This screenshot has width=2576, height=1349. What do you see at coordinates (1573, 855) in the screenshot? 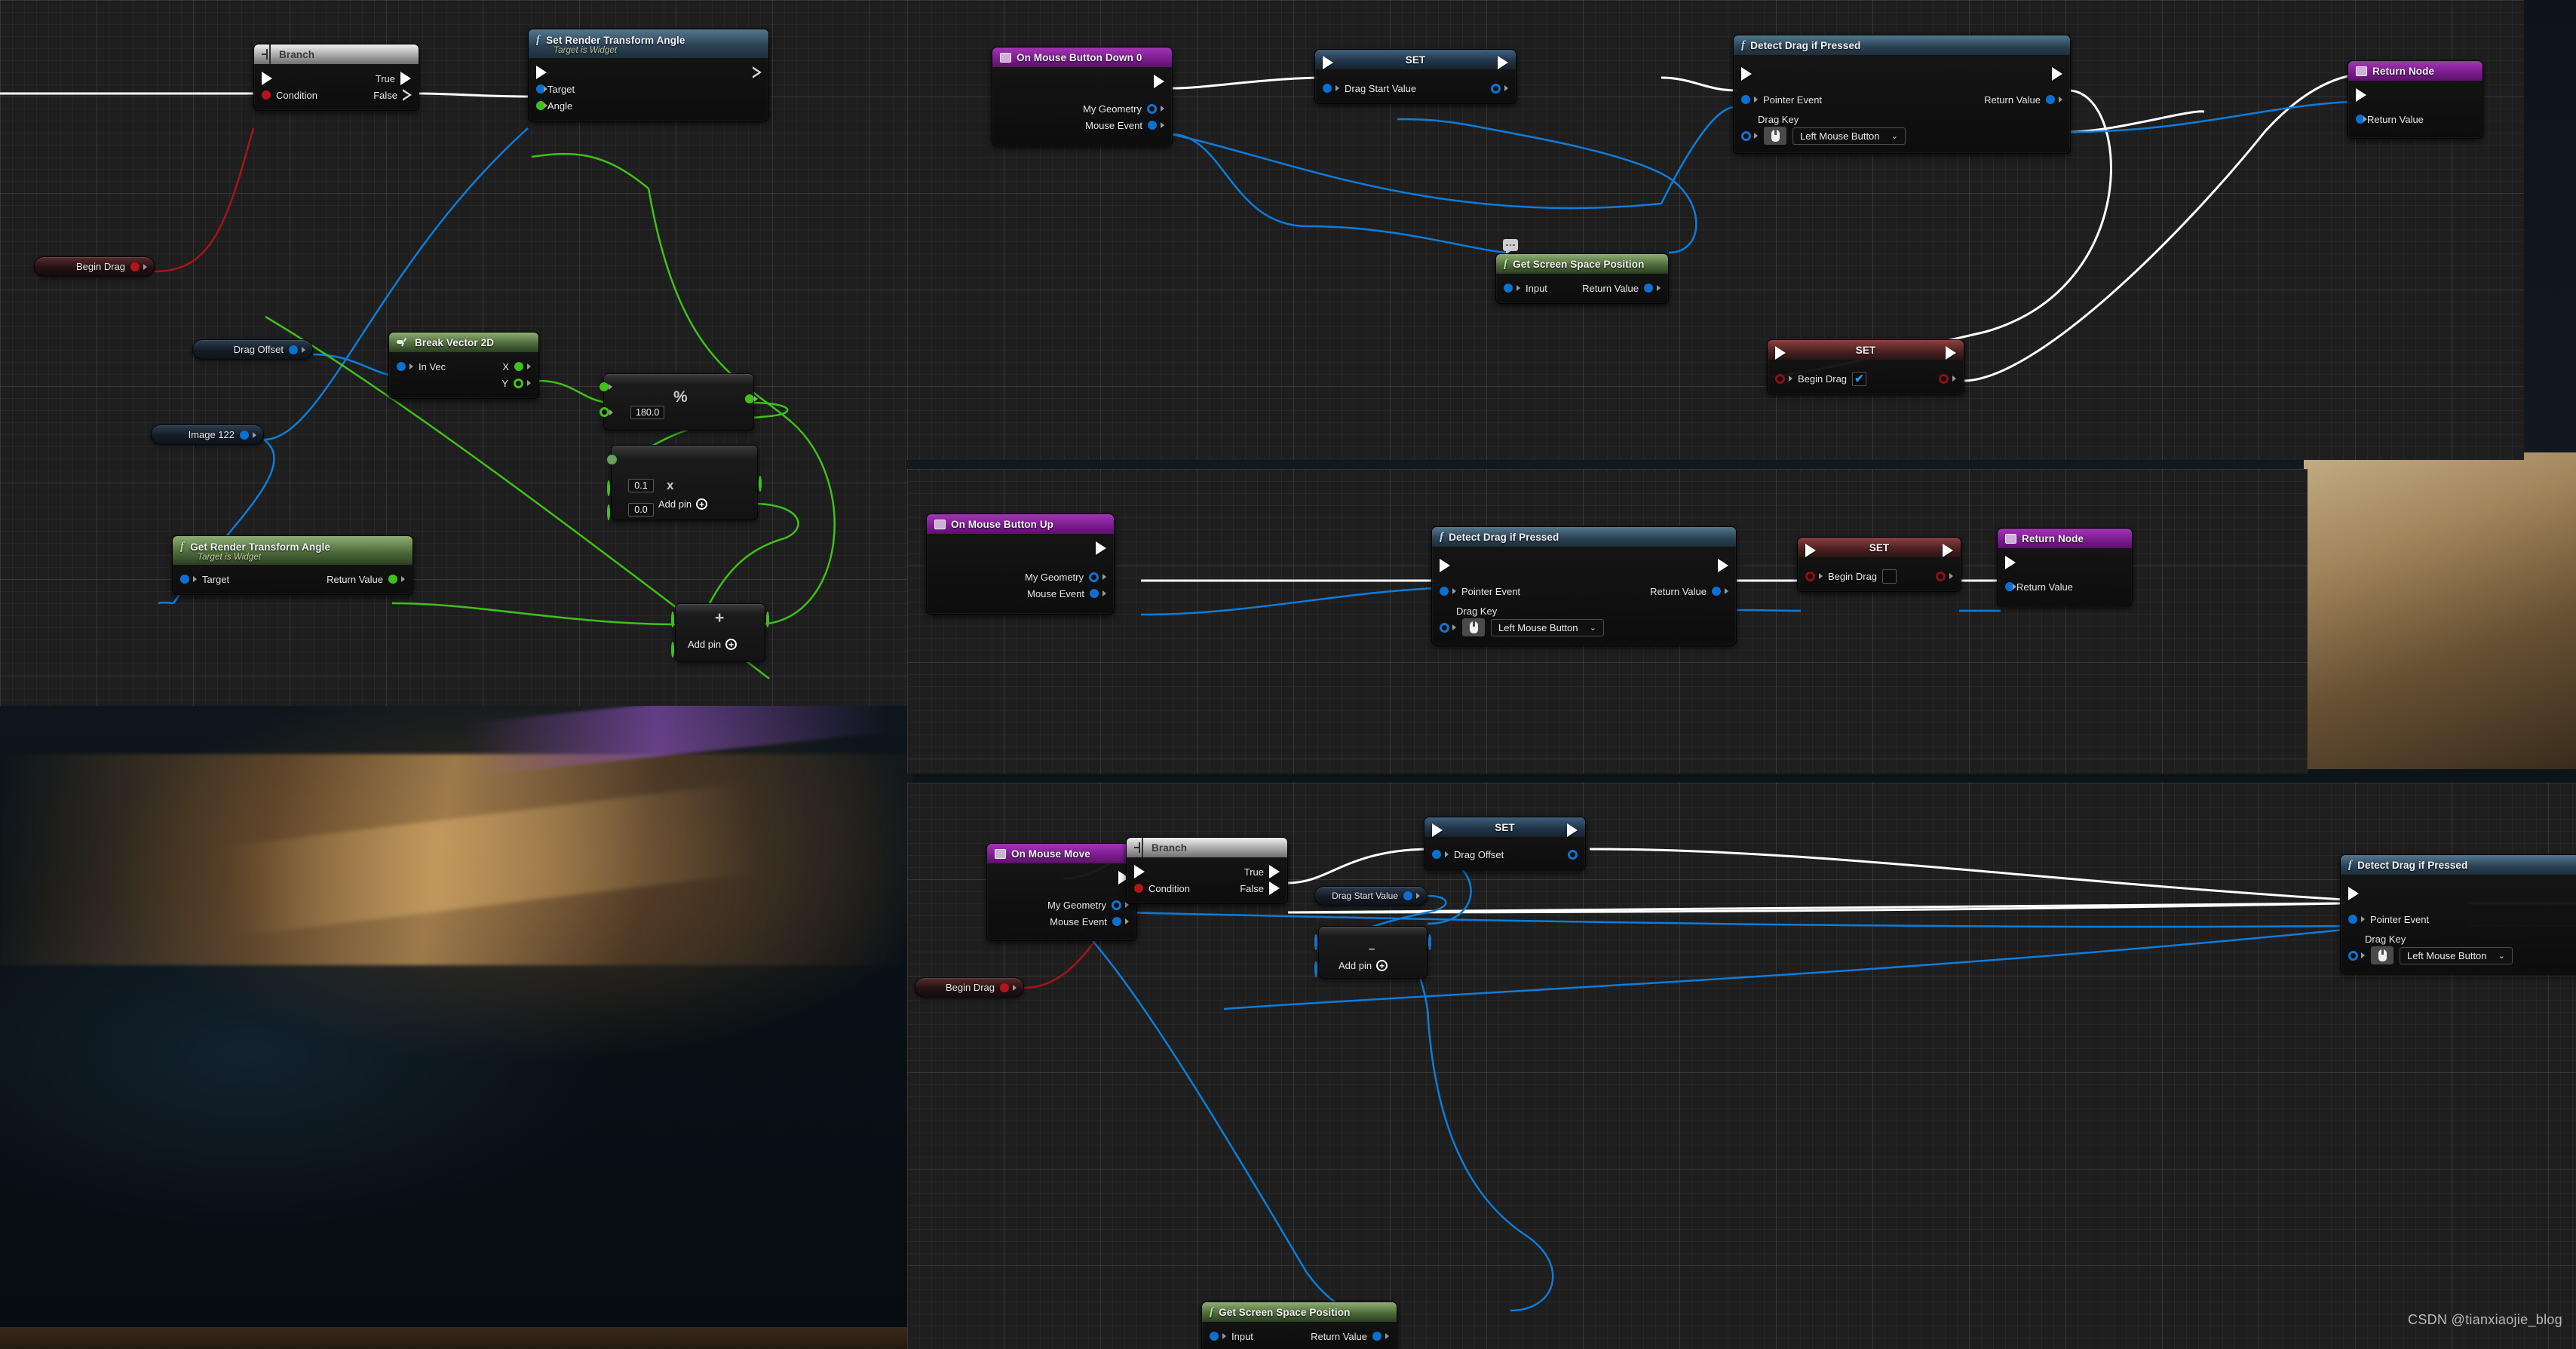
I see `drag-offset-out-pin` at bounding box center [1573, 855].